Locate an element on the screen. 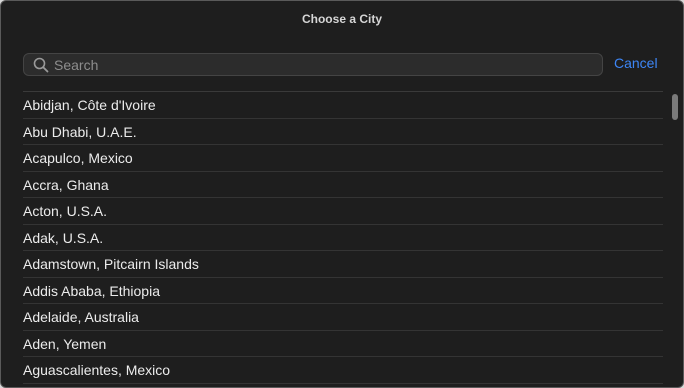 The width and height of the screenshot is (684, 388). city-list-item: Addis Ababa, Ethiopia is located at coordinates (343, 291).